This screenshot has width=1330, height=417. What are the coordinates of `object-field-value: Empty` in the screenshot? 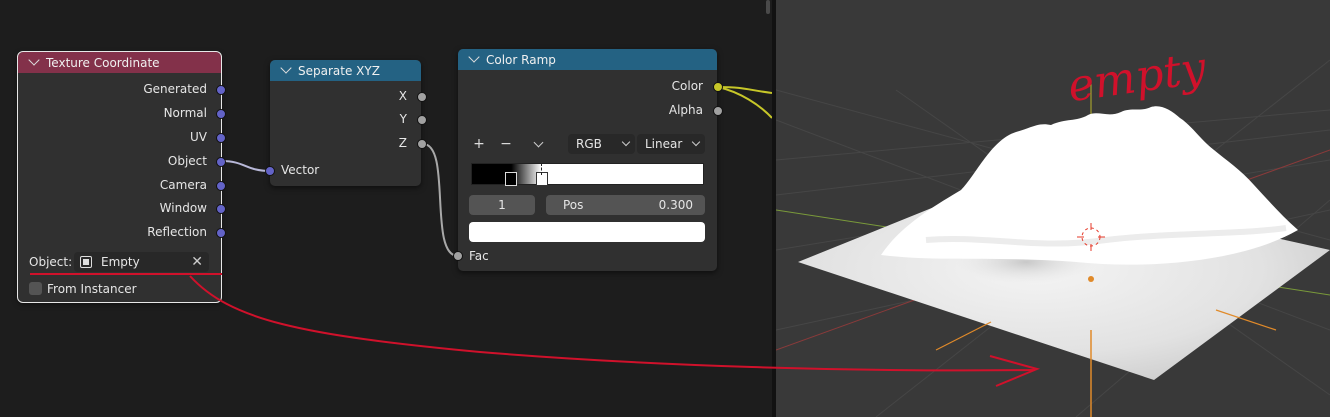 It's located at (120, 262).